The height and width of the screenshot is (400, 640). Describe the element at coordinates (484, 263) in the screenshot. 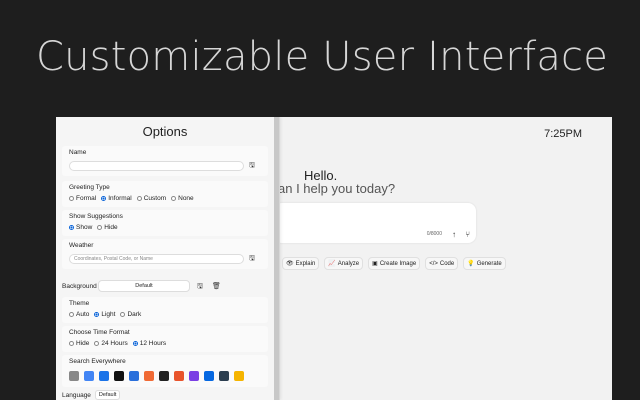

I see `action-generate-button: 💡 Generate` at that location.